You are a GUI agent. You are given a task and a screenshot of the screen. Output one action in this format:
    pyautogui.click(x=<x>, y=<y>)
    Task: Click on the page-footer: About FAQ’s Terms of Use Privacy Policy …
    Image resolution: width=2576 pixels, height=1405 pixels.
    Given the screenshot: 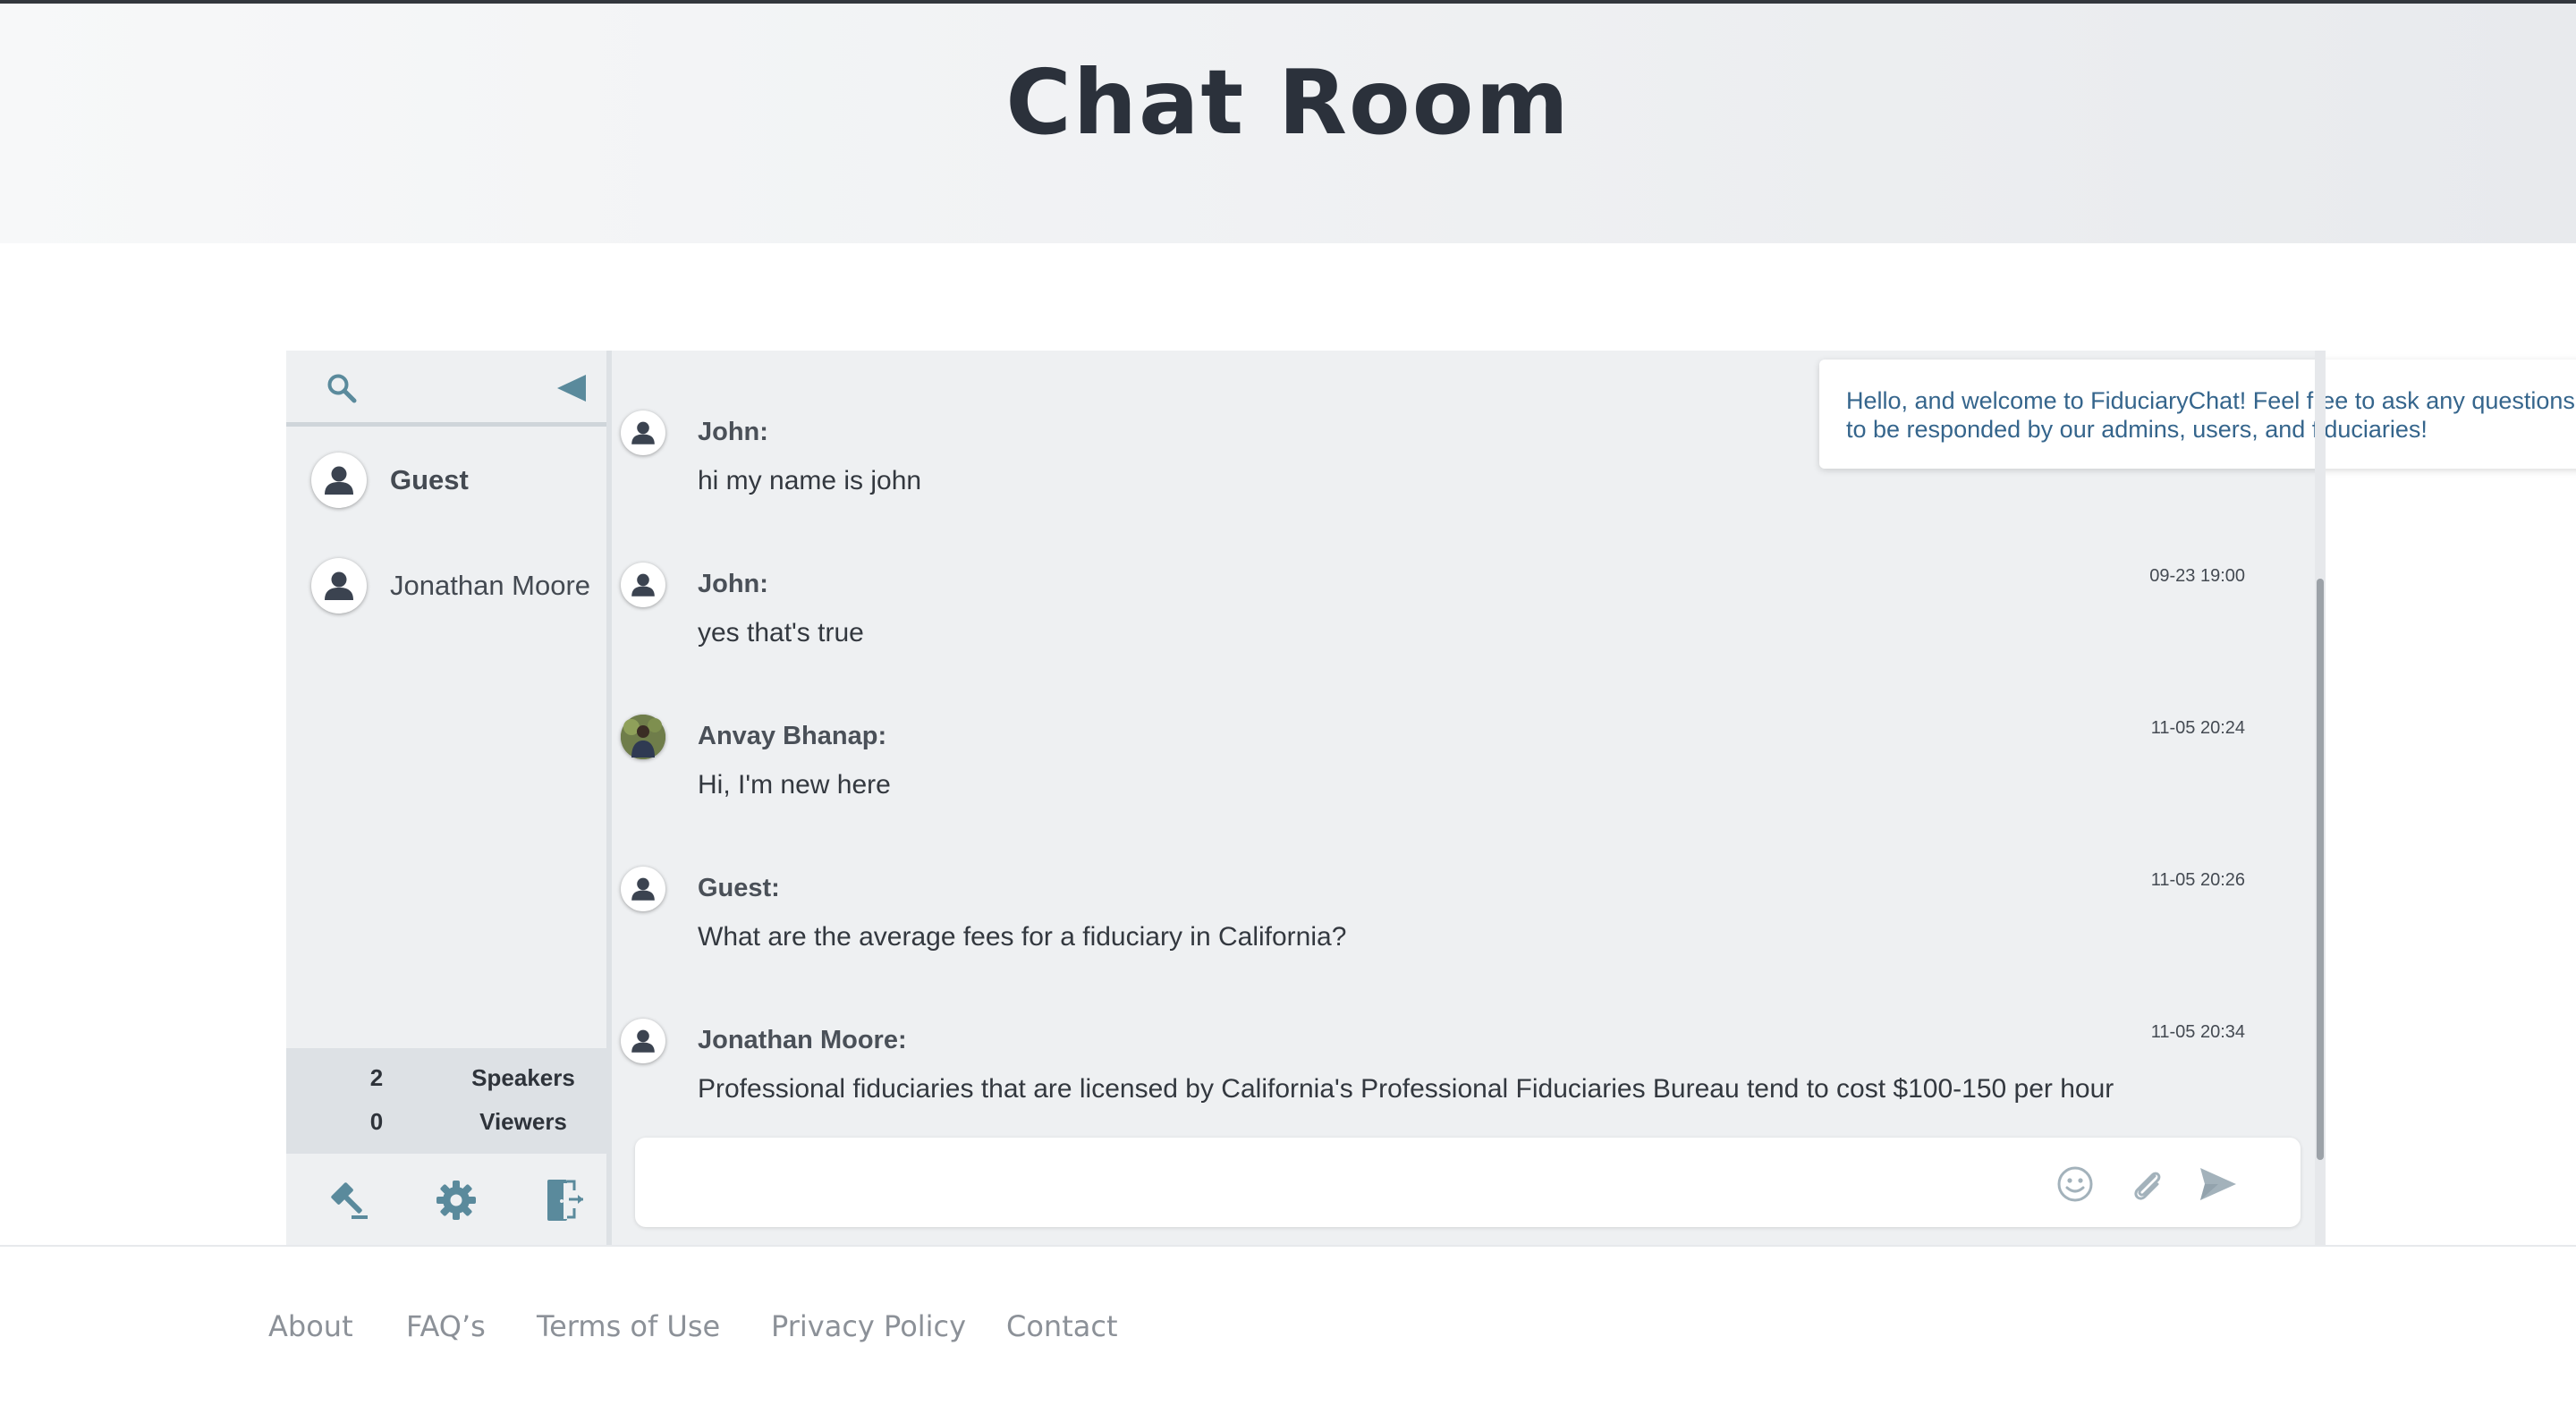 What is the action you would take?
    pyautogui.click(x=1288, y=1325)
    